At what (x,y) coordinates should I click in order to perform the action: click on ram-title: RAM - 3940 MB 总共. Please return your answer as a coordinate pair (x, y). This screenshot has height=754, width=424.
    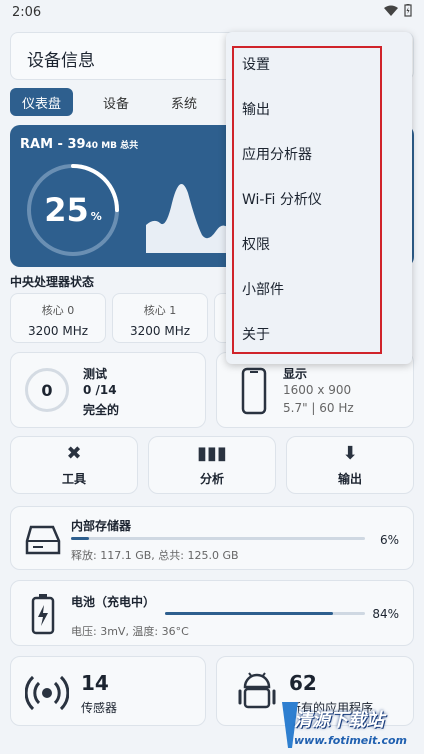
    Looking at the image, I should click on (79, 144).